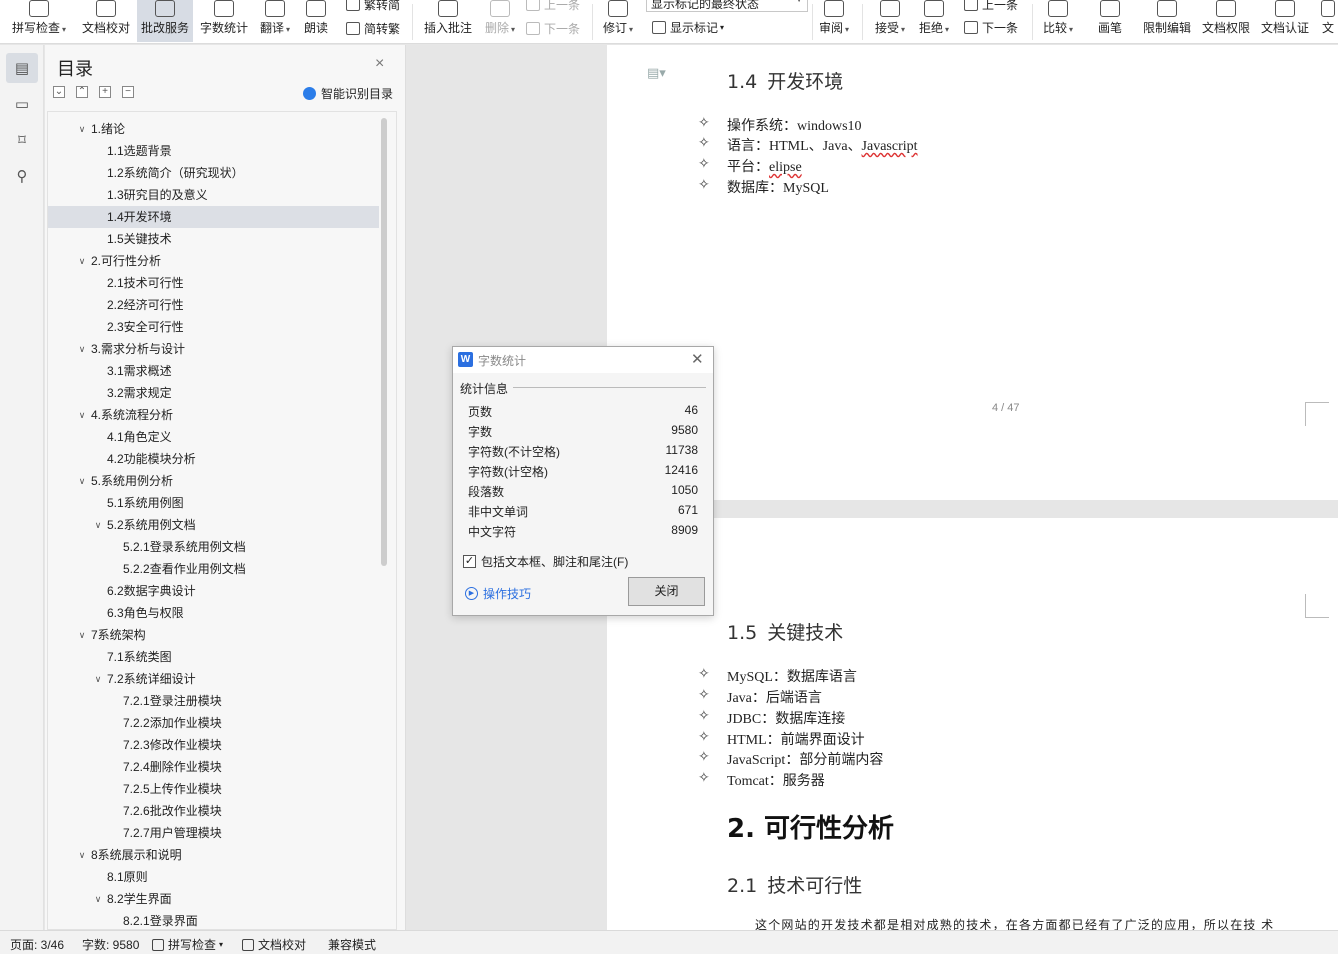 Image resolution: width=1338 pixels, height=954 pixels. I want to click on expand-up-icon: ⌃, so click(82, 92).